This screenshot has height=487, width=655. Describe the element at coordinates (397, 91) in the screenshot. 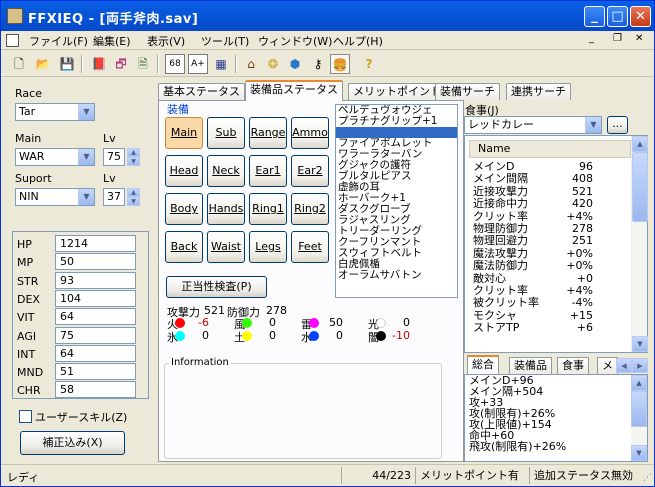

I see `tab-merit-points: メリットポイント` at that location.